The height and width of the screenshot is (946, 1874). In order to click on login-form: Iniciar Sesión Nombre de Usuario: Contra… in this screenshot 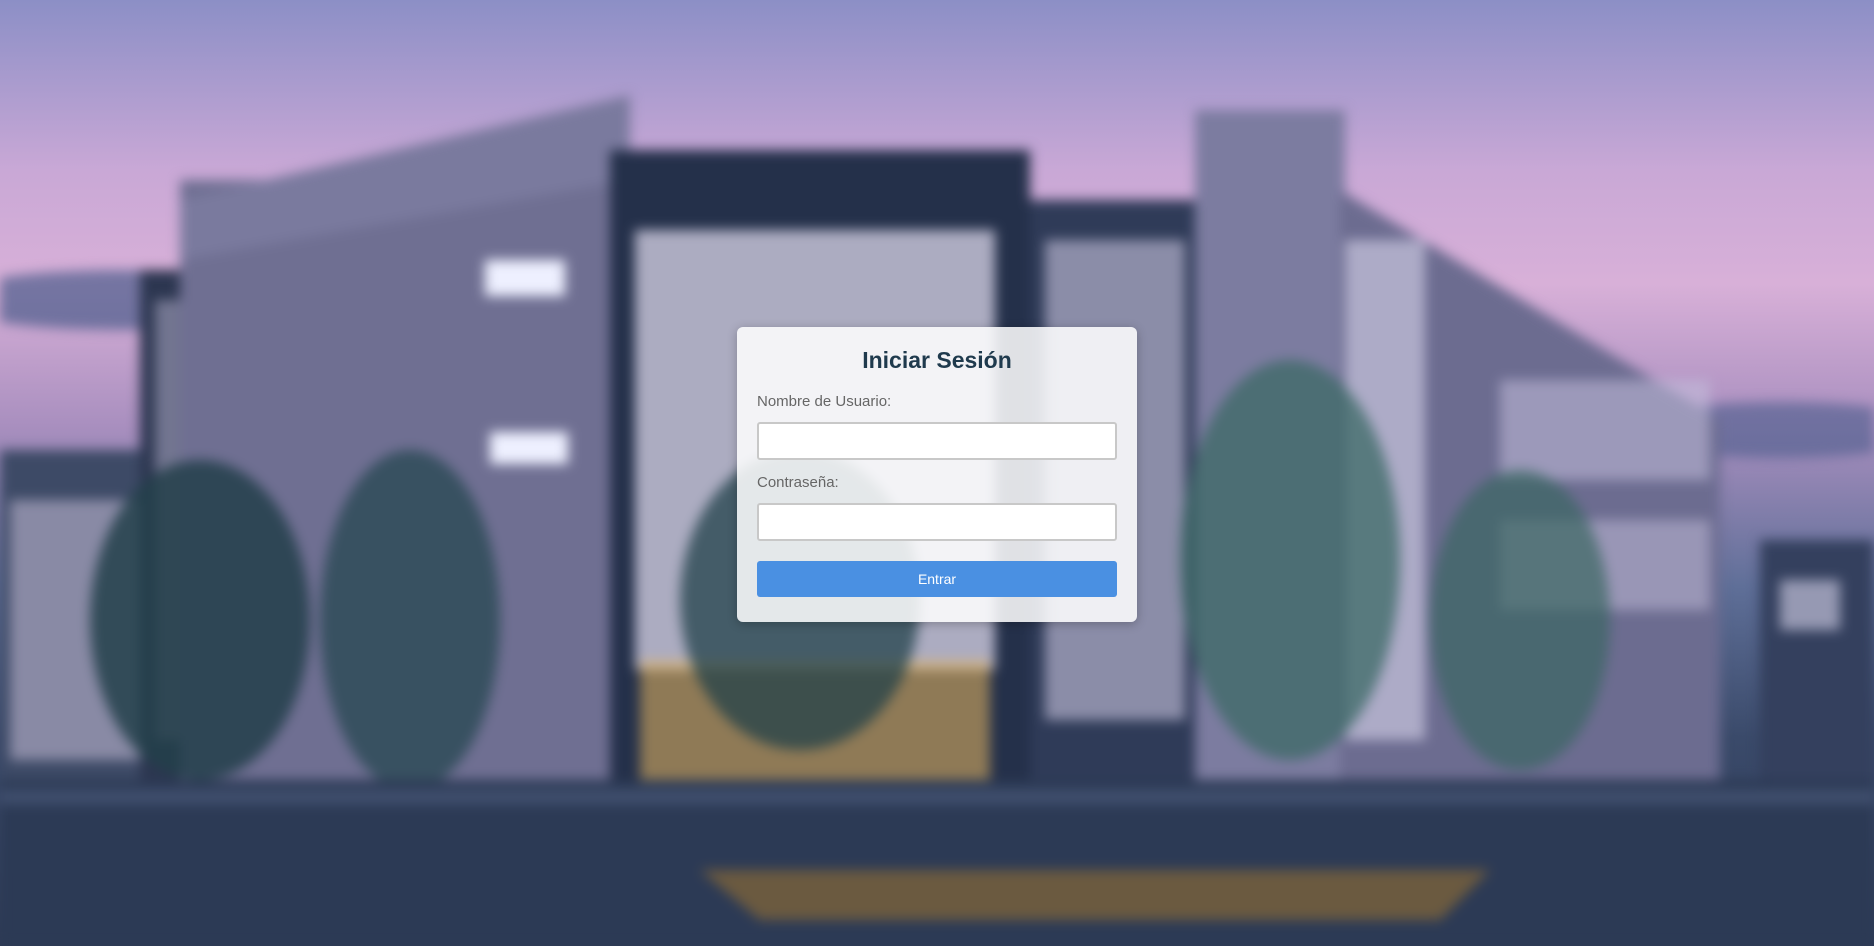, I will do `click(937, 474)`.